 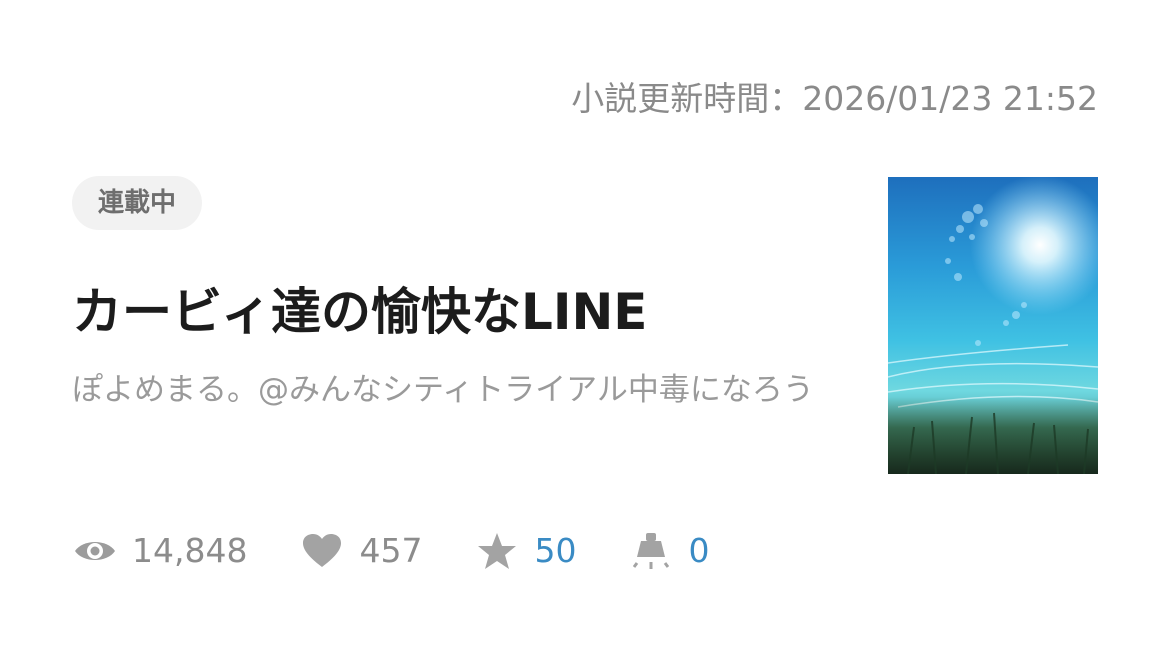 I want to click on eye-icon, so click(x=95, y=551).